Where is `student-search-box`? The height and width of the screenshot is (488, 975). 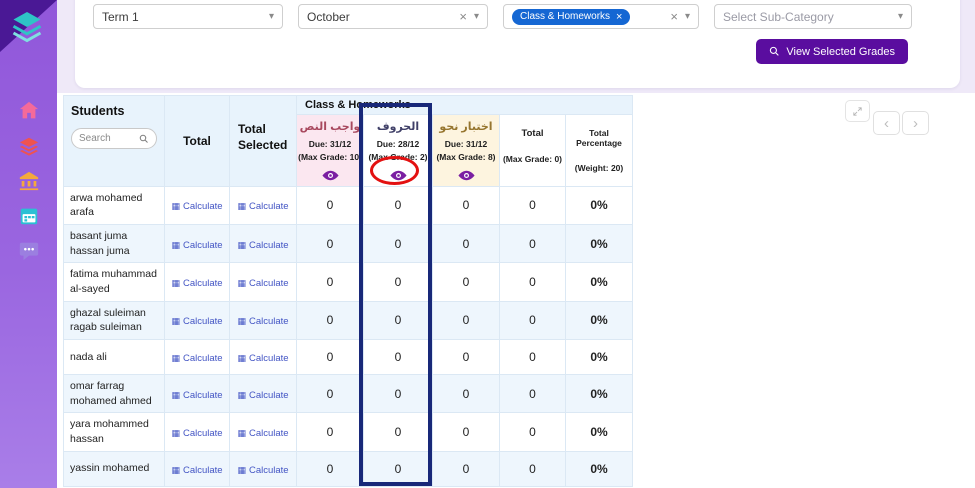 student-search-box is located at coordinates (114, 138).